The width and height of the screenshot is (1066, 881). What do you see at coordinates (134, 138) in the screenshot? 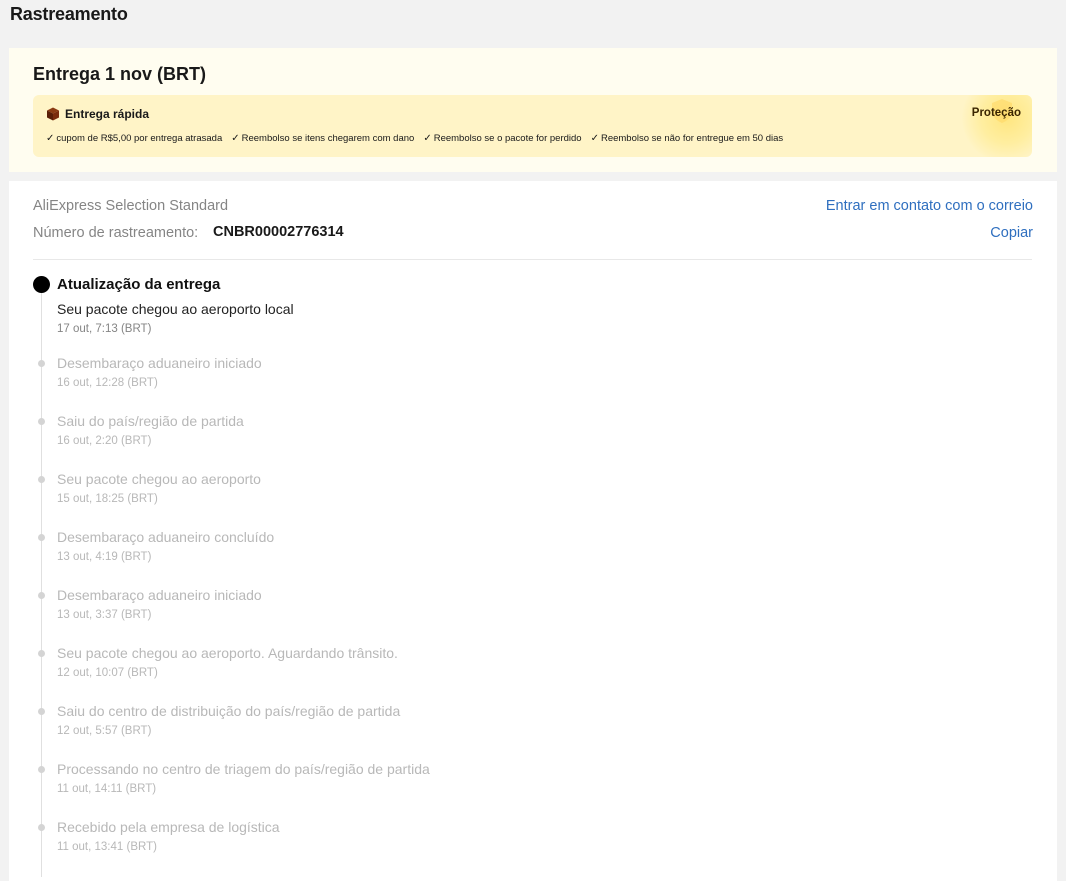
I see `guarantee-item: ✓ cupom de R$5,00 por entrega atrasada` at bounding box center [134, 138].